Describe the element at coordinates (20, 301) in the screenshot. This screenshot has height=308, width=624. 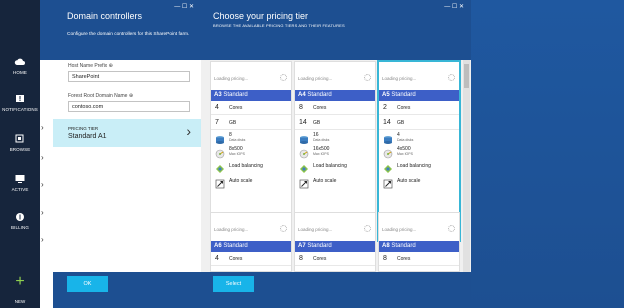
I see `nav-new-label: NEW` at that location.